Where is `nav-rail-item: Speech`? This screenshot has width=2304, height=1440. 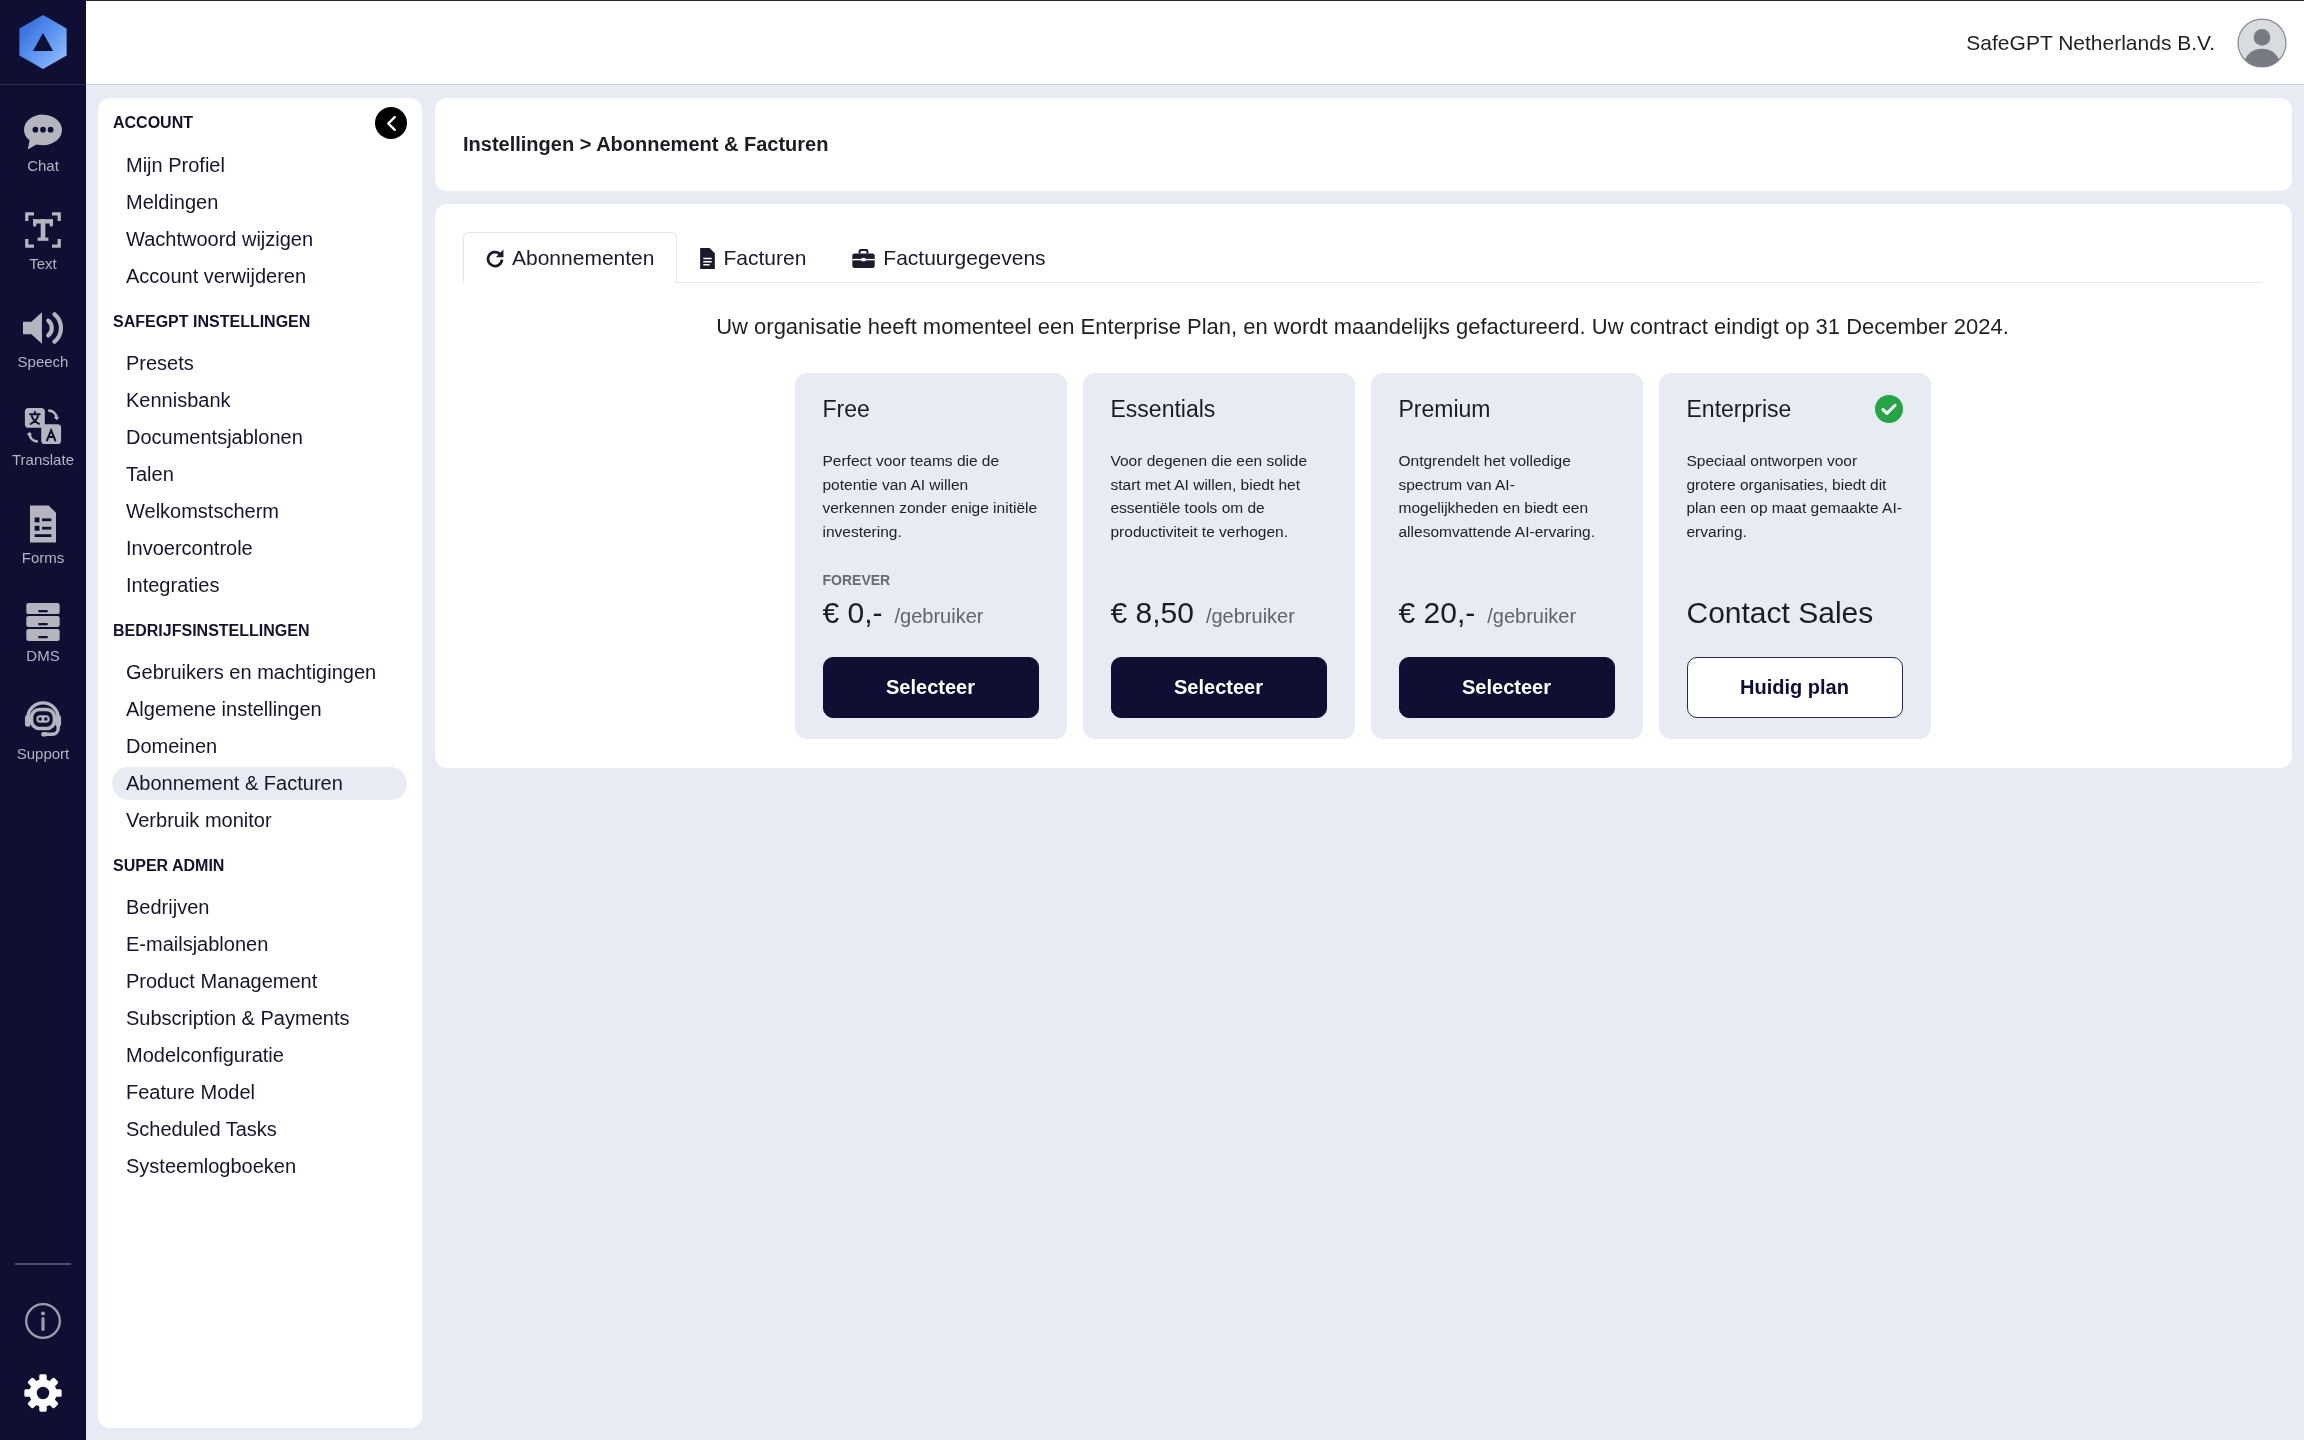 nav-rail-item: Speech is located at coordinates (43, 340).